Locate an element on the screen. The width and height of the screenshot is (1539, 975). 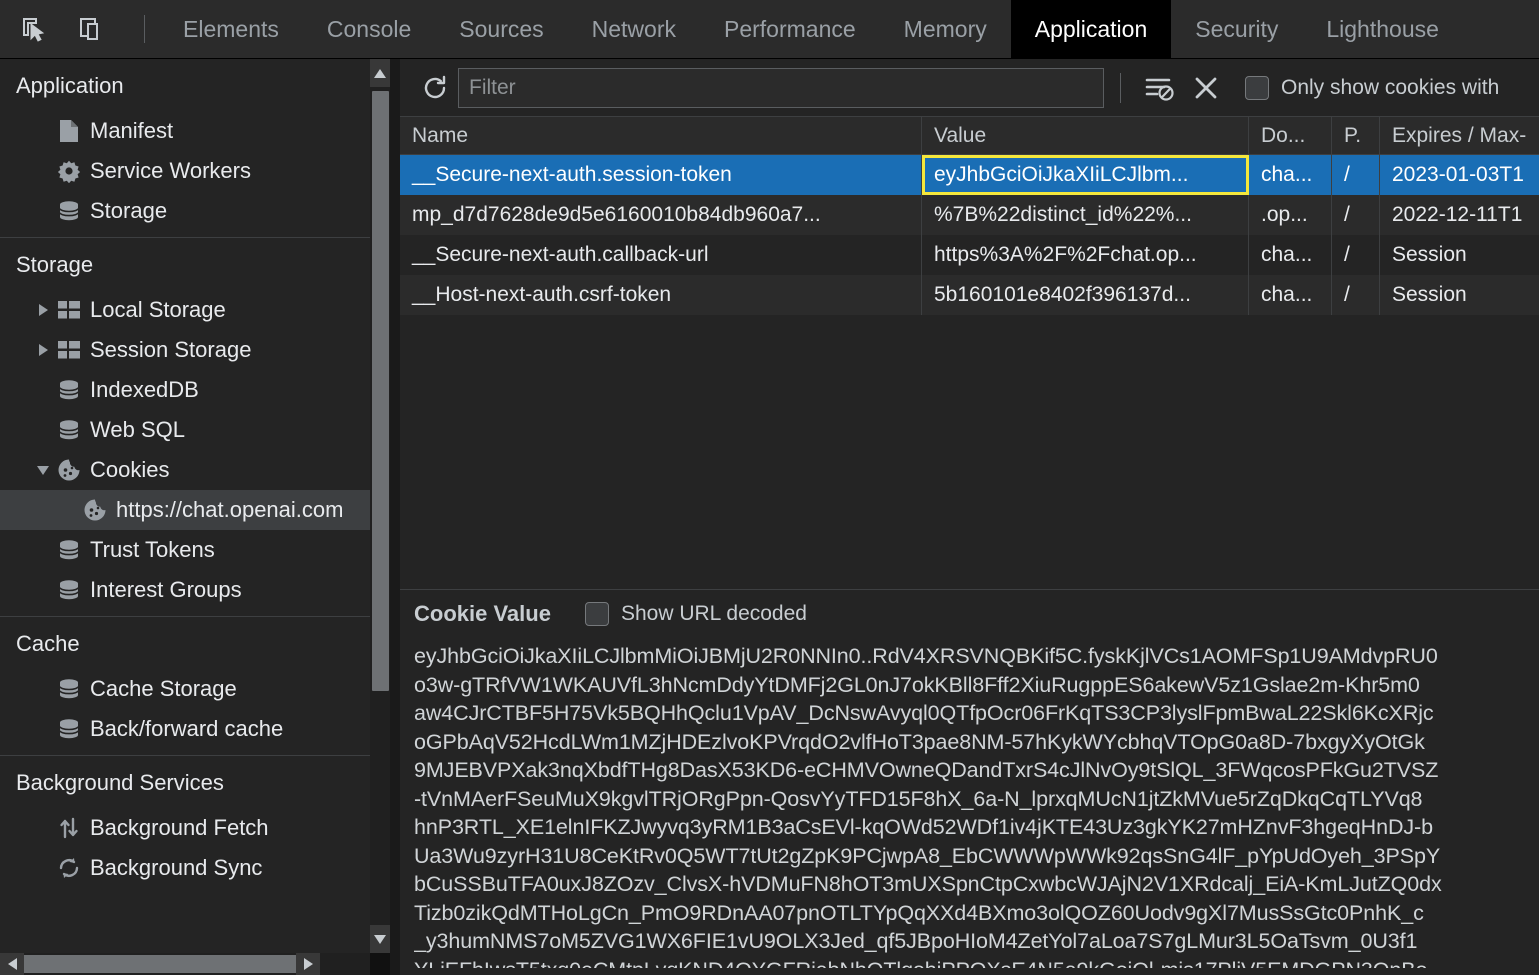
scroll-right-arrow-icon is located at coordinates (308, 964).